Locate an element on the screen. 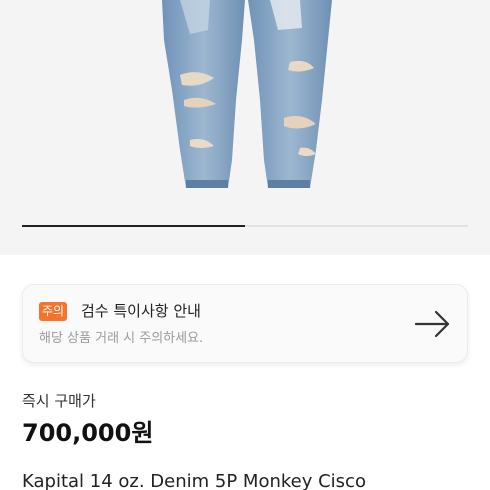  gallery-page-indicator is located at coordinates (245, 226).